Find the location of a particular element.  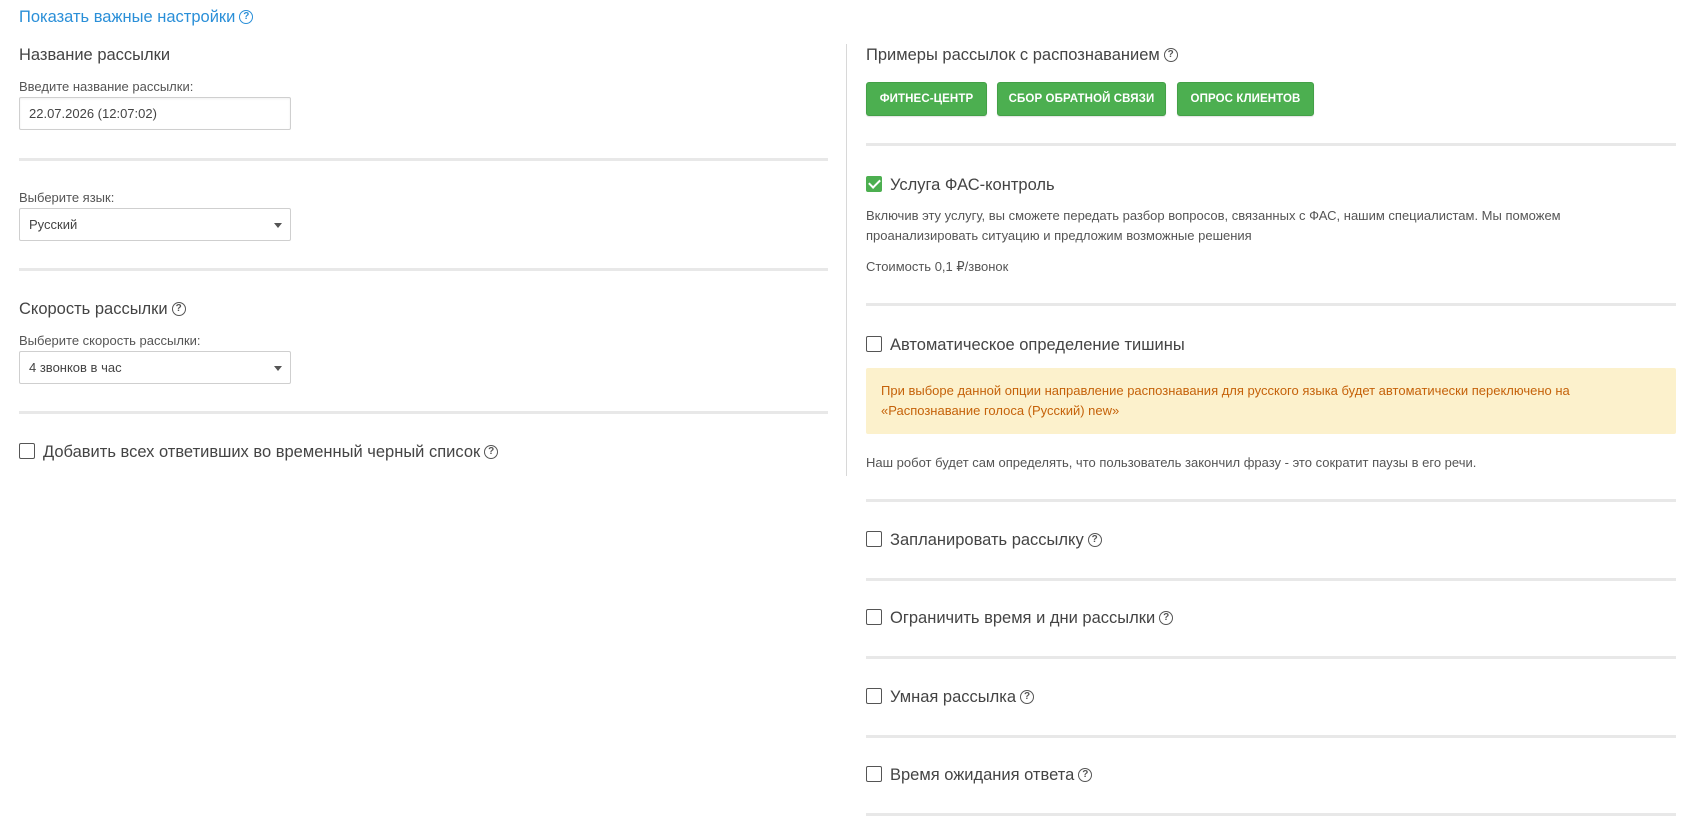

wait-time-label: Время ожидания ответа is located at coordinates (982, 775).